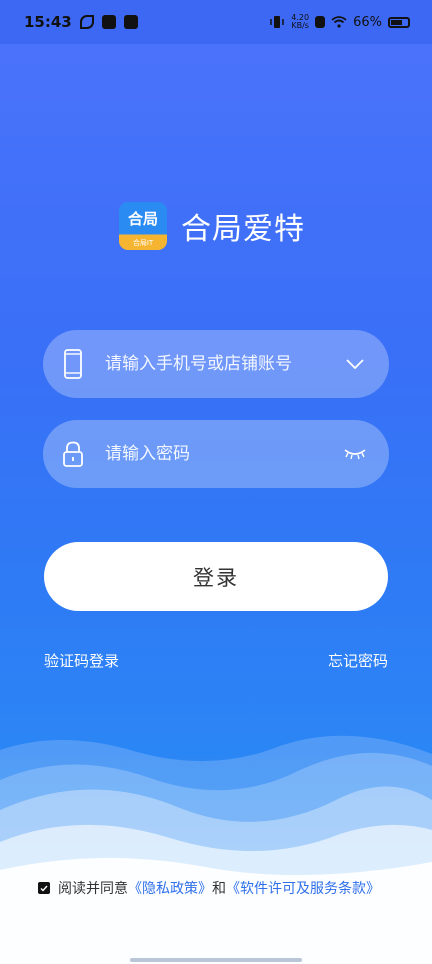 The image size is (432, 964). What do you see at coordinates (81, 660) in the screenshot?
I see `sms-login-link: 验证码登录` at bounding box center [81, 660].